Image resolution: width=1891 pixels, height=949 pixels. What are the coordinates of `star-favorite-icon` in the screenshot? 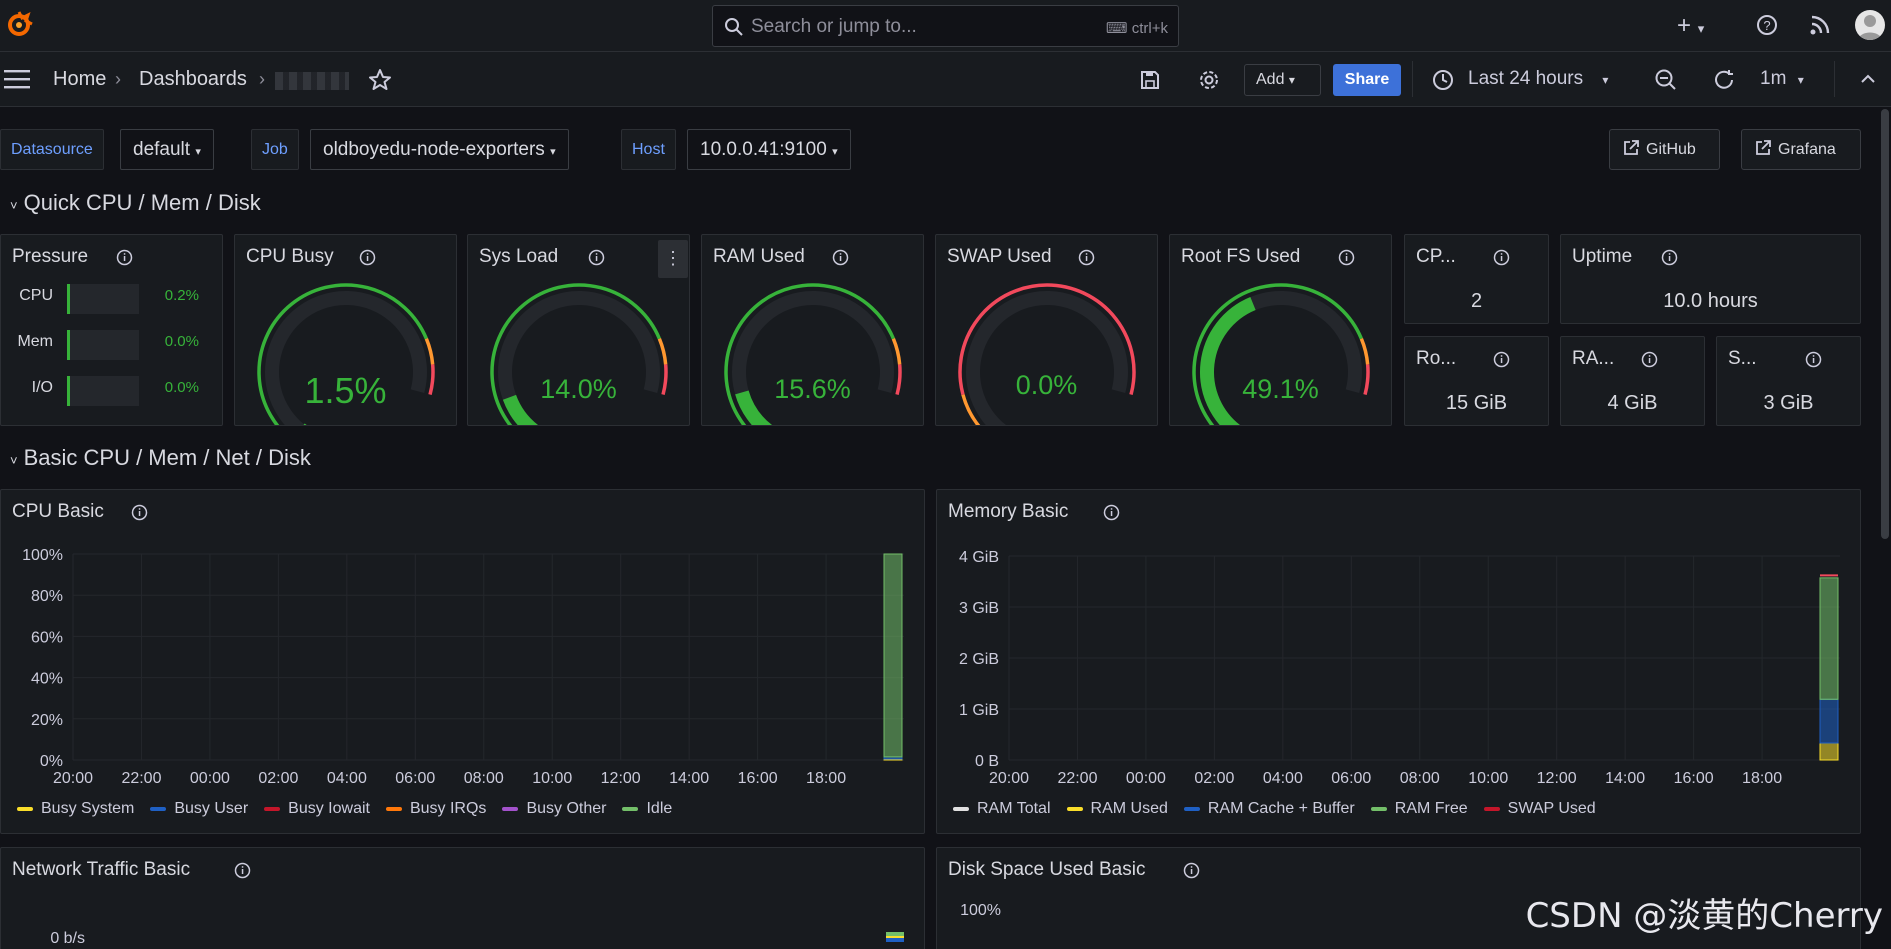 It's located at (380, 82).